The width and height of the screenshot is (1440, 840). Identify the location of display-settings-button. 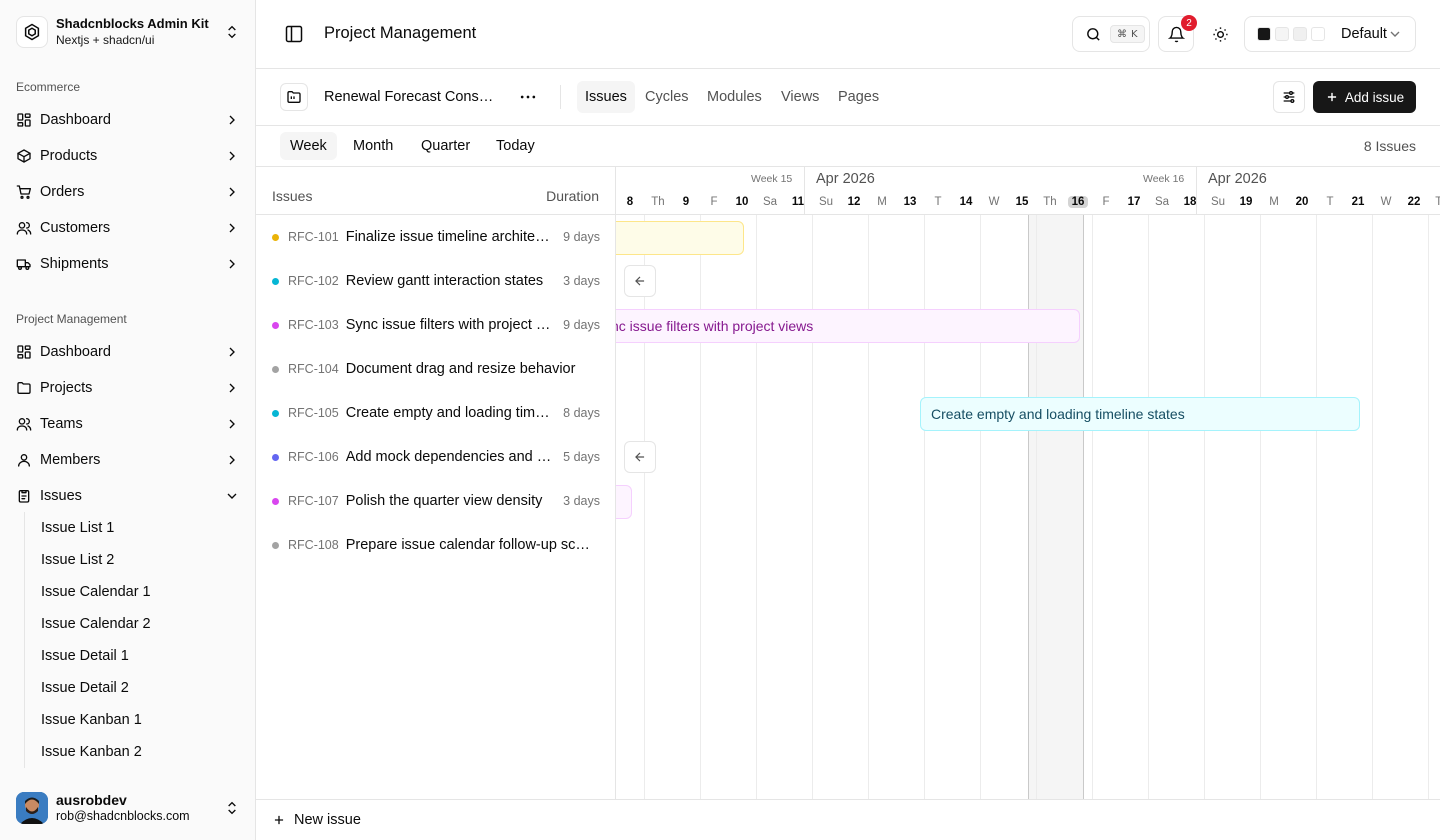
(1289, 97).